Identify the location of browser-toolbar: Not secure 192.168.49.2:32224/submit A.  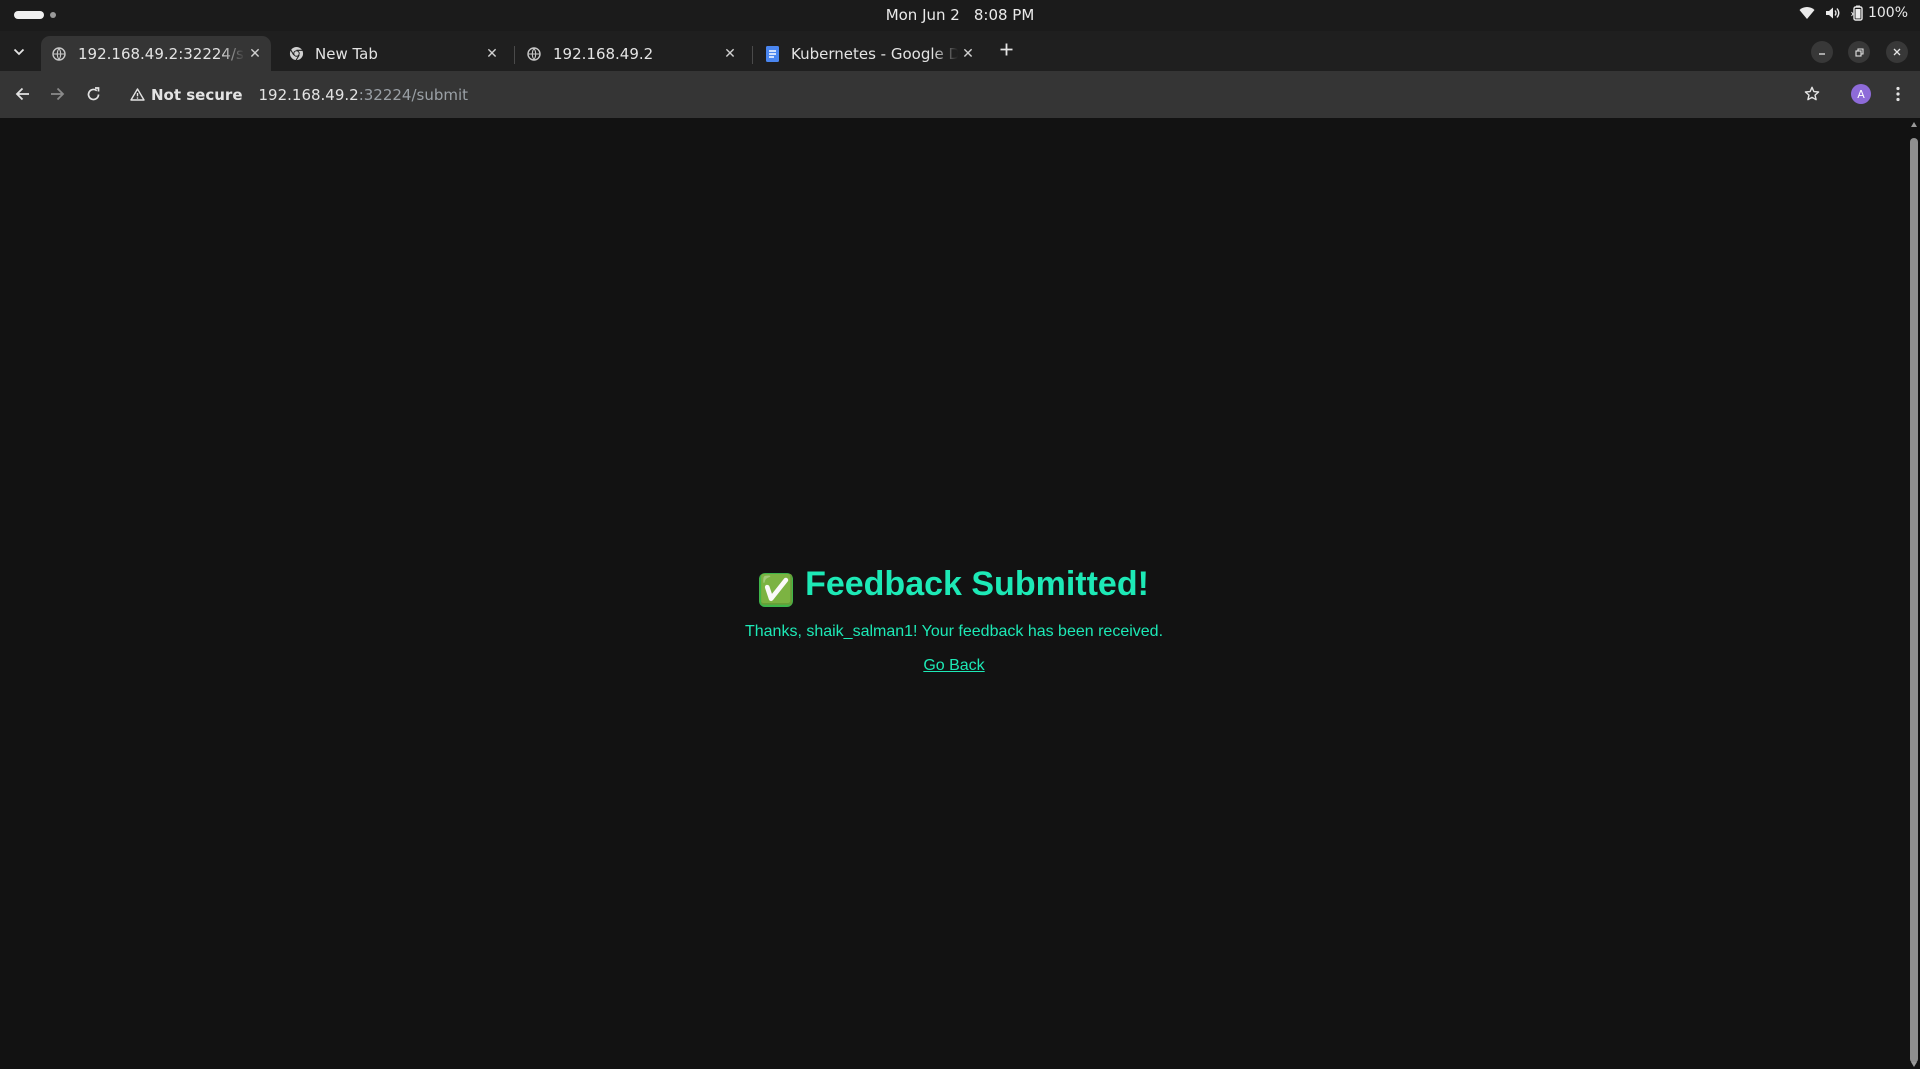
(960, 94).